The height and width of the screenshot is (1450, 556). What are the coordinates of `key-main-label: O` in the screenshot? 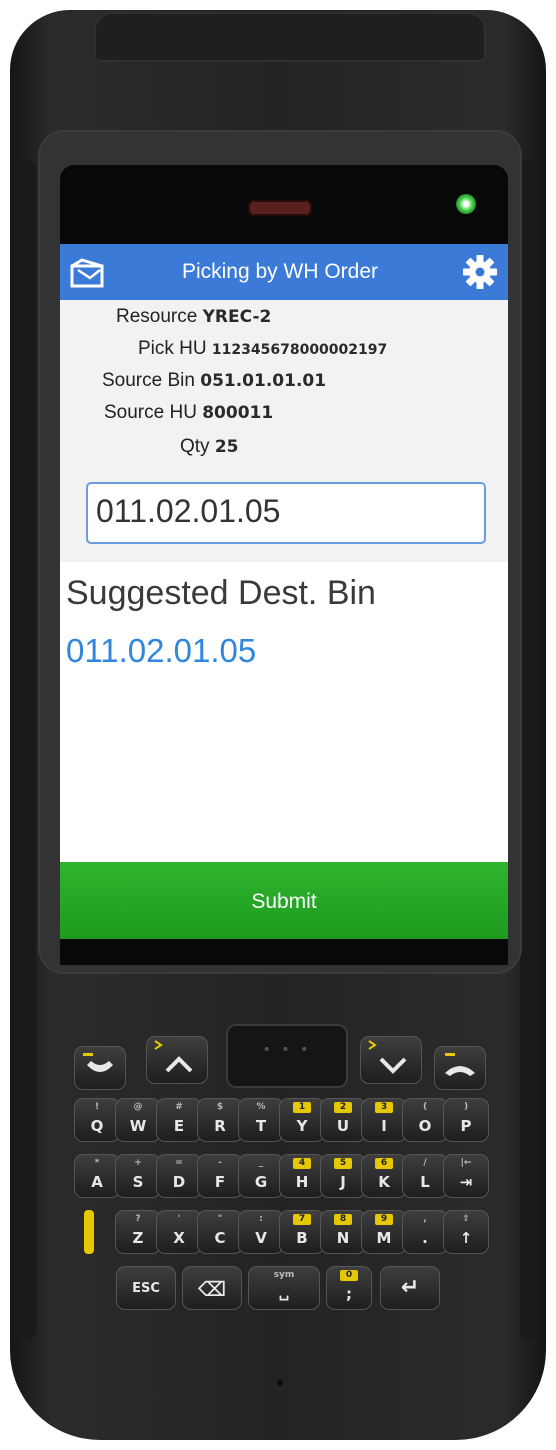 It's located at (425, 1126).